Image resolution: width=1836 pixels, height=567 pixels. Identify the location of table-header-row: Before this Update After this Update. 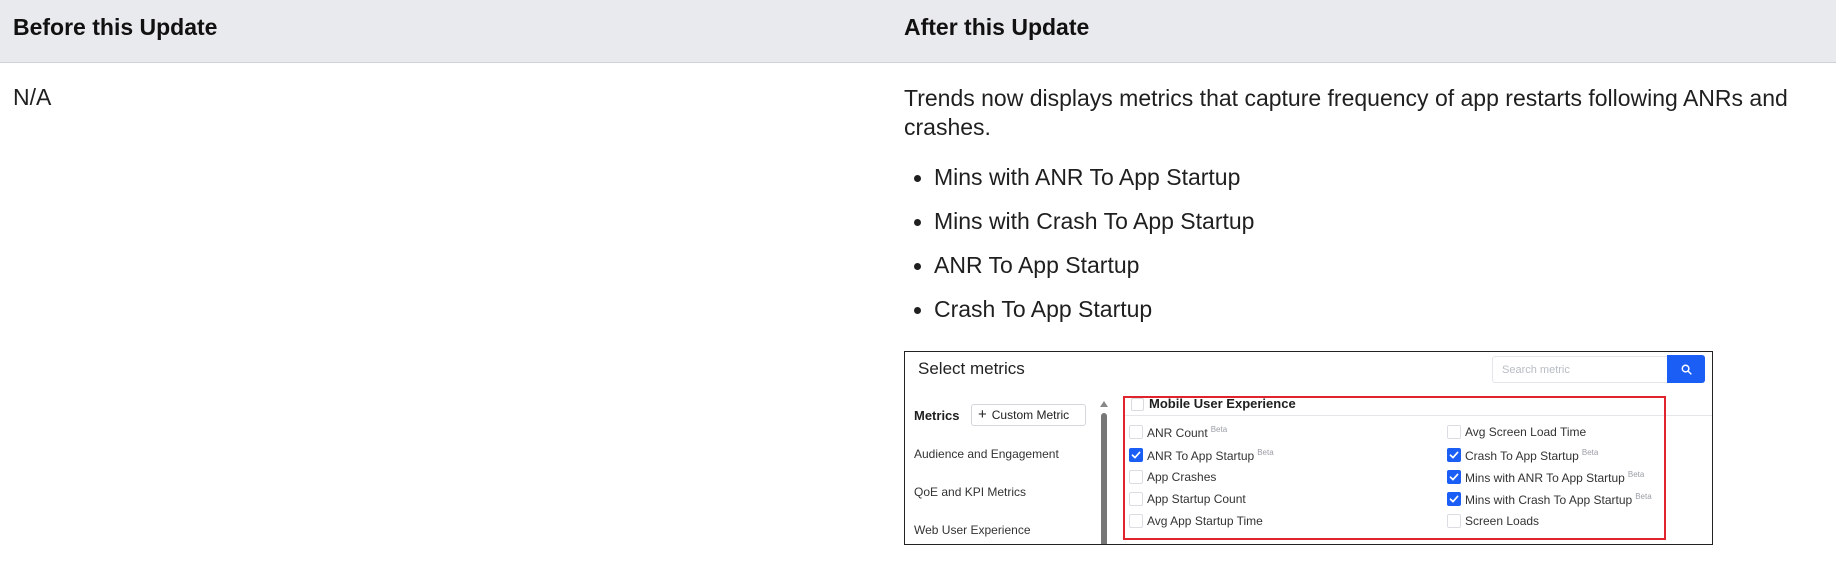
(918, 31).